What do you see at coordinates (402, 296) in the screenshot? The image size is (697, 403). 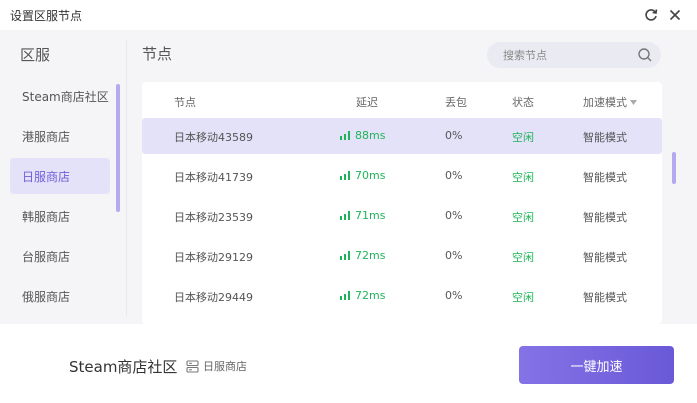 I see `table-row: 日本移动29449 72ms 0% 空闲 智能模式` at bounding box center [402, 296].